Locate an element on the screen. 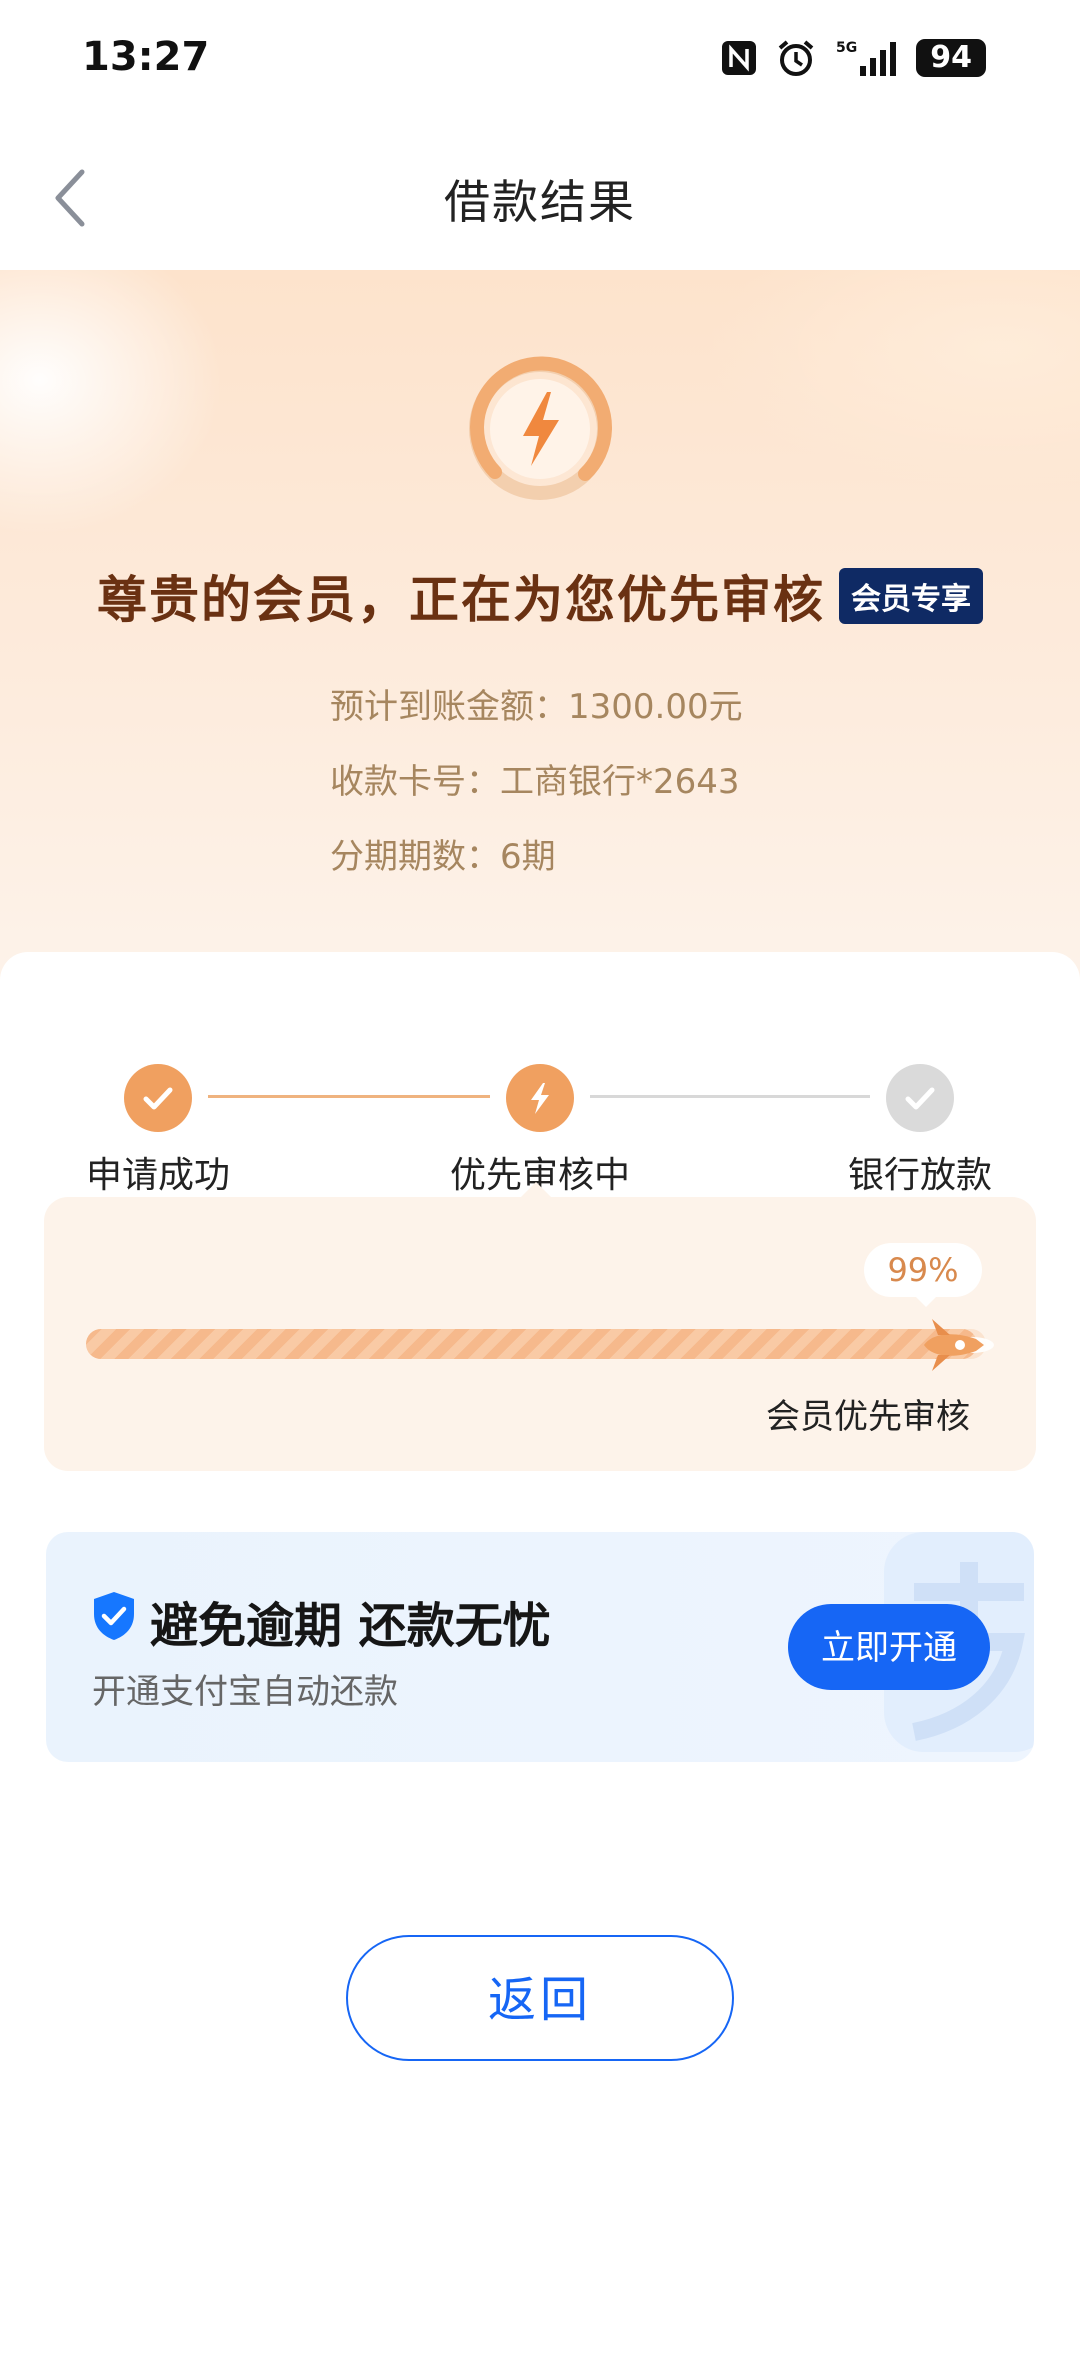 Image resolution: width=1080 pixels, height=2374 pixels. step-active-lightning-icon is located at coordinates (540, 1098).